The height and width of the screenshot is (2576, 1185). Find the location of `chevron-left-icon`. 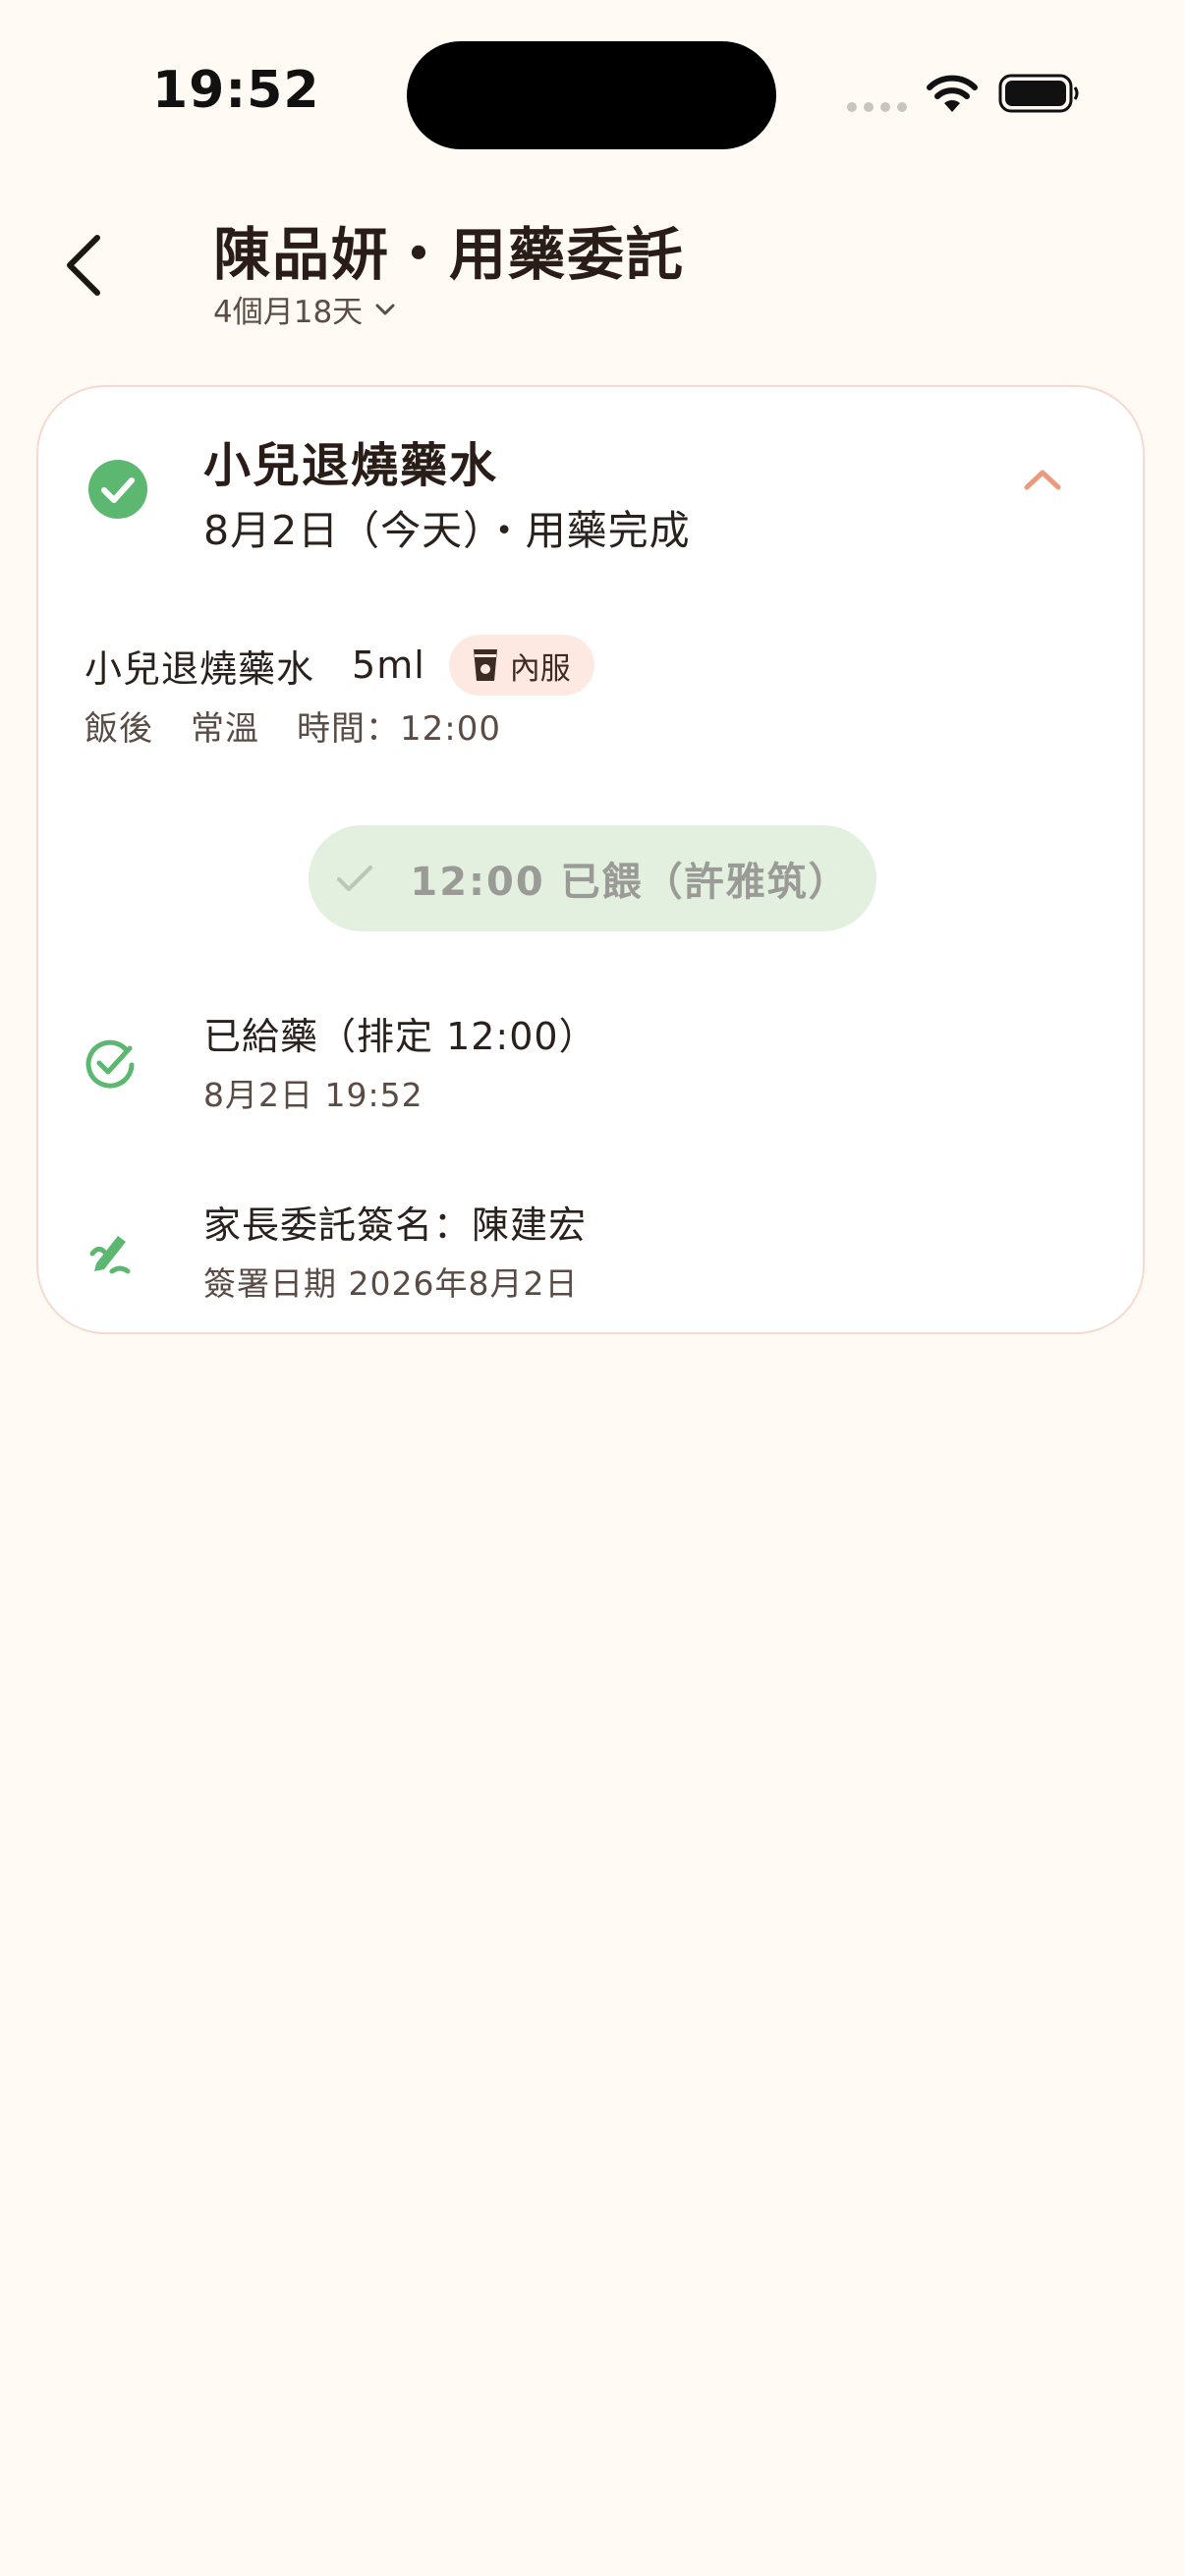

chevron-left-icon is located at coordinates (84, 265).